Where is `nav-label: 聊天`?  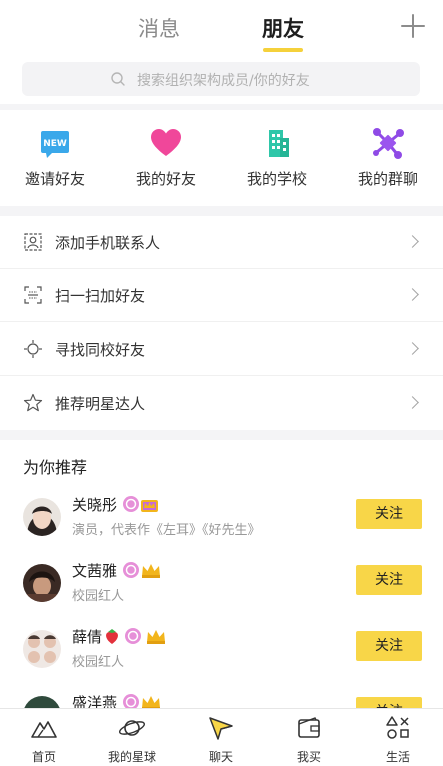 nav-label: 聊天 is located at coordinates (220, 757).